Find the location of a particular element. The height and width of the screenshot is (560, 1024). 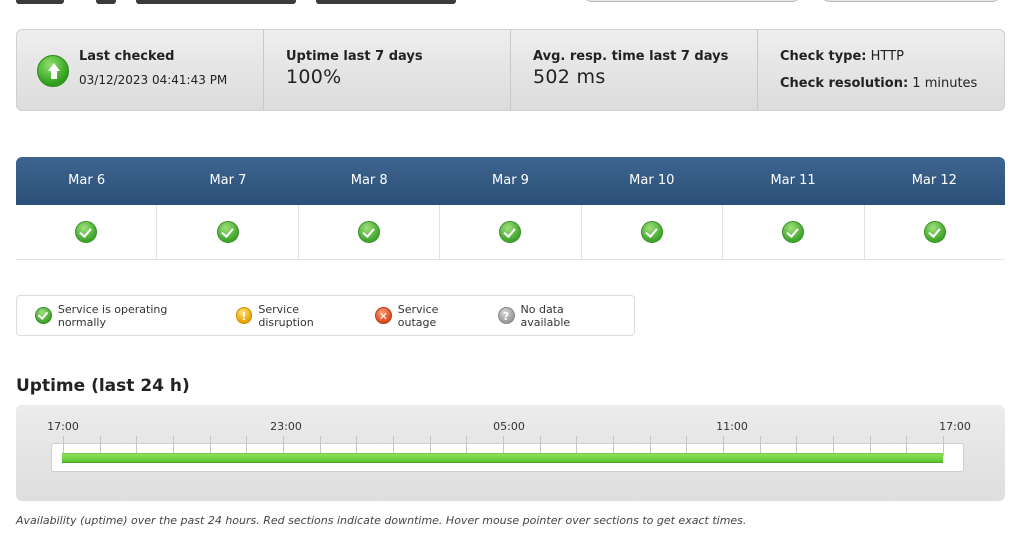

legend-ok-label: Service is operating normally is located at coordinates (112, 315).